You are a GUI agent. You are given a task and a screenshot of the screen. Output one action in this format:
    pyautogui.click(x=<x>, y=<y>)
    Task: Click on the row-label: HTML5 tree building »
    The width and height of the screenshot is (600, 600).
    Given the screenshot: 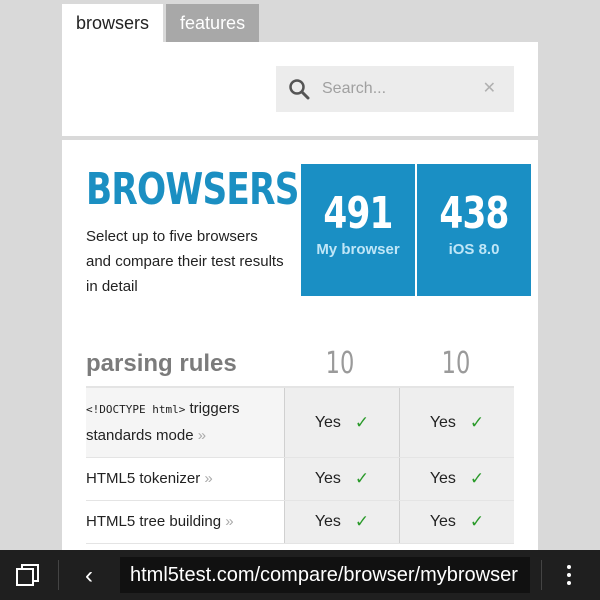 What is the action you would take?
    pyautogui.click(x=185, y=522)
    